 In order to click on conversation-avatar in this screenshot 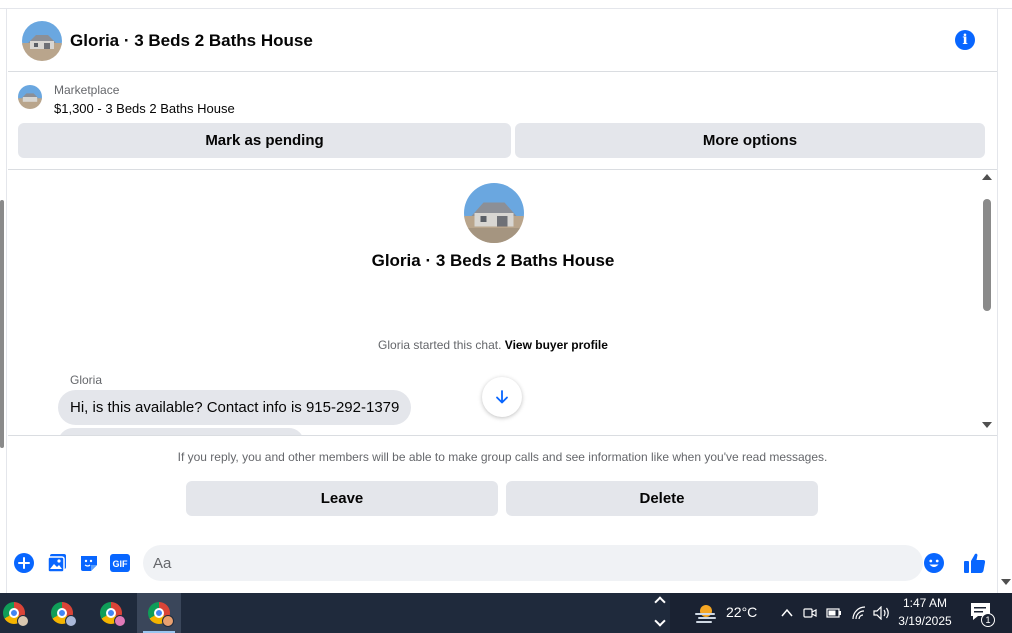, I will do `click(494, 213)`.